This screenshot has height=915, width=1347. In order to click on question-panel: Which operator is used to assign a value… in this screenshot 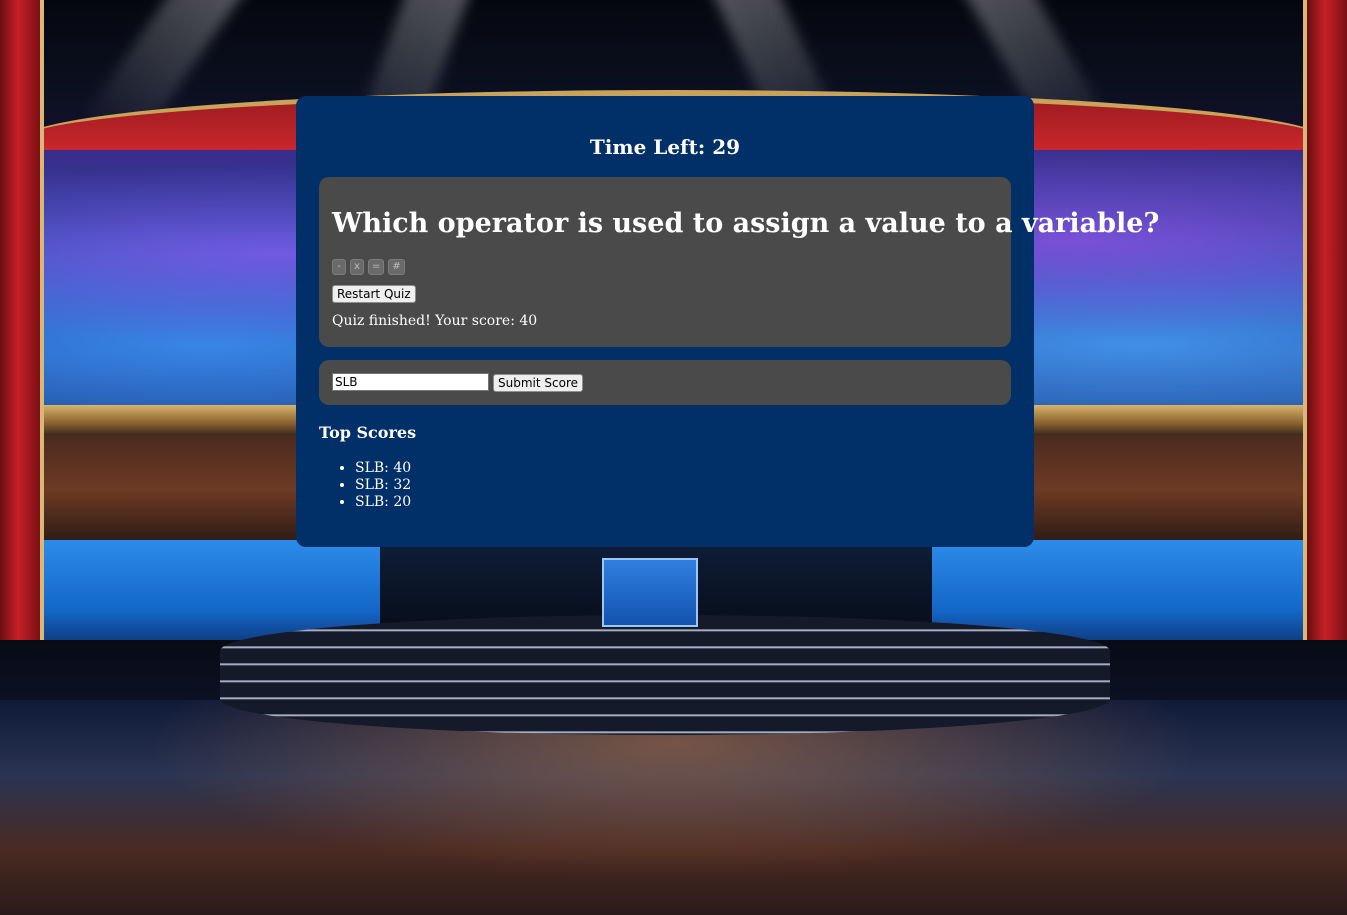, I will do `click(739, 262)`.